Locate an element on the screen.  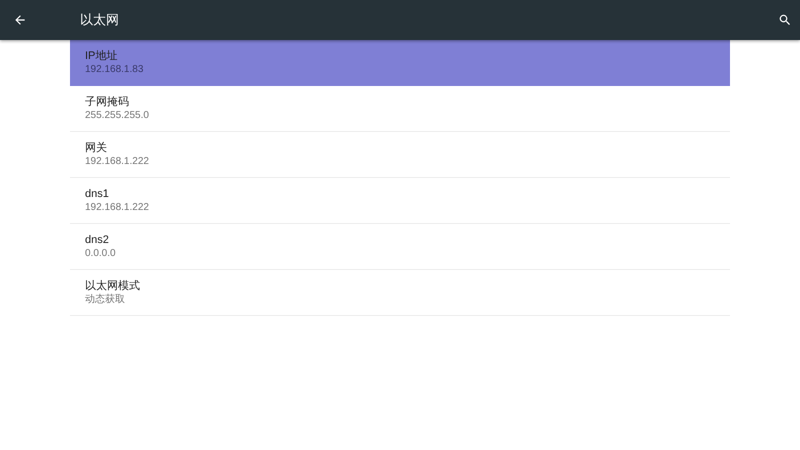
list-item: dns2 0.0.0.0 is located at coordinates (400, 247).